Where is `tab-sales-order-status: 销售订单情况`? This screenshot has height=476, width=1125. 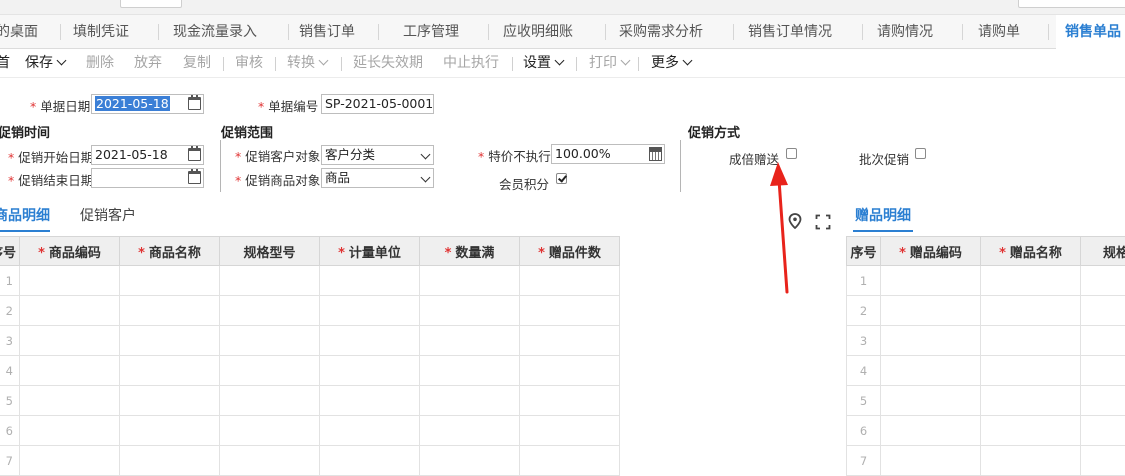
tab-sales-order-status: 销售订单情况 is located at coordinates (790, 31).